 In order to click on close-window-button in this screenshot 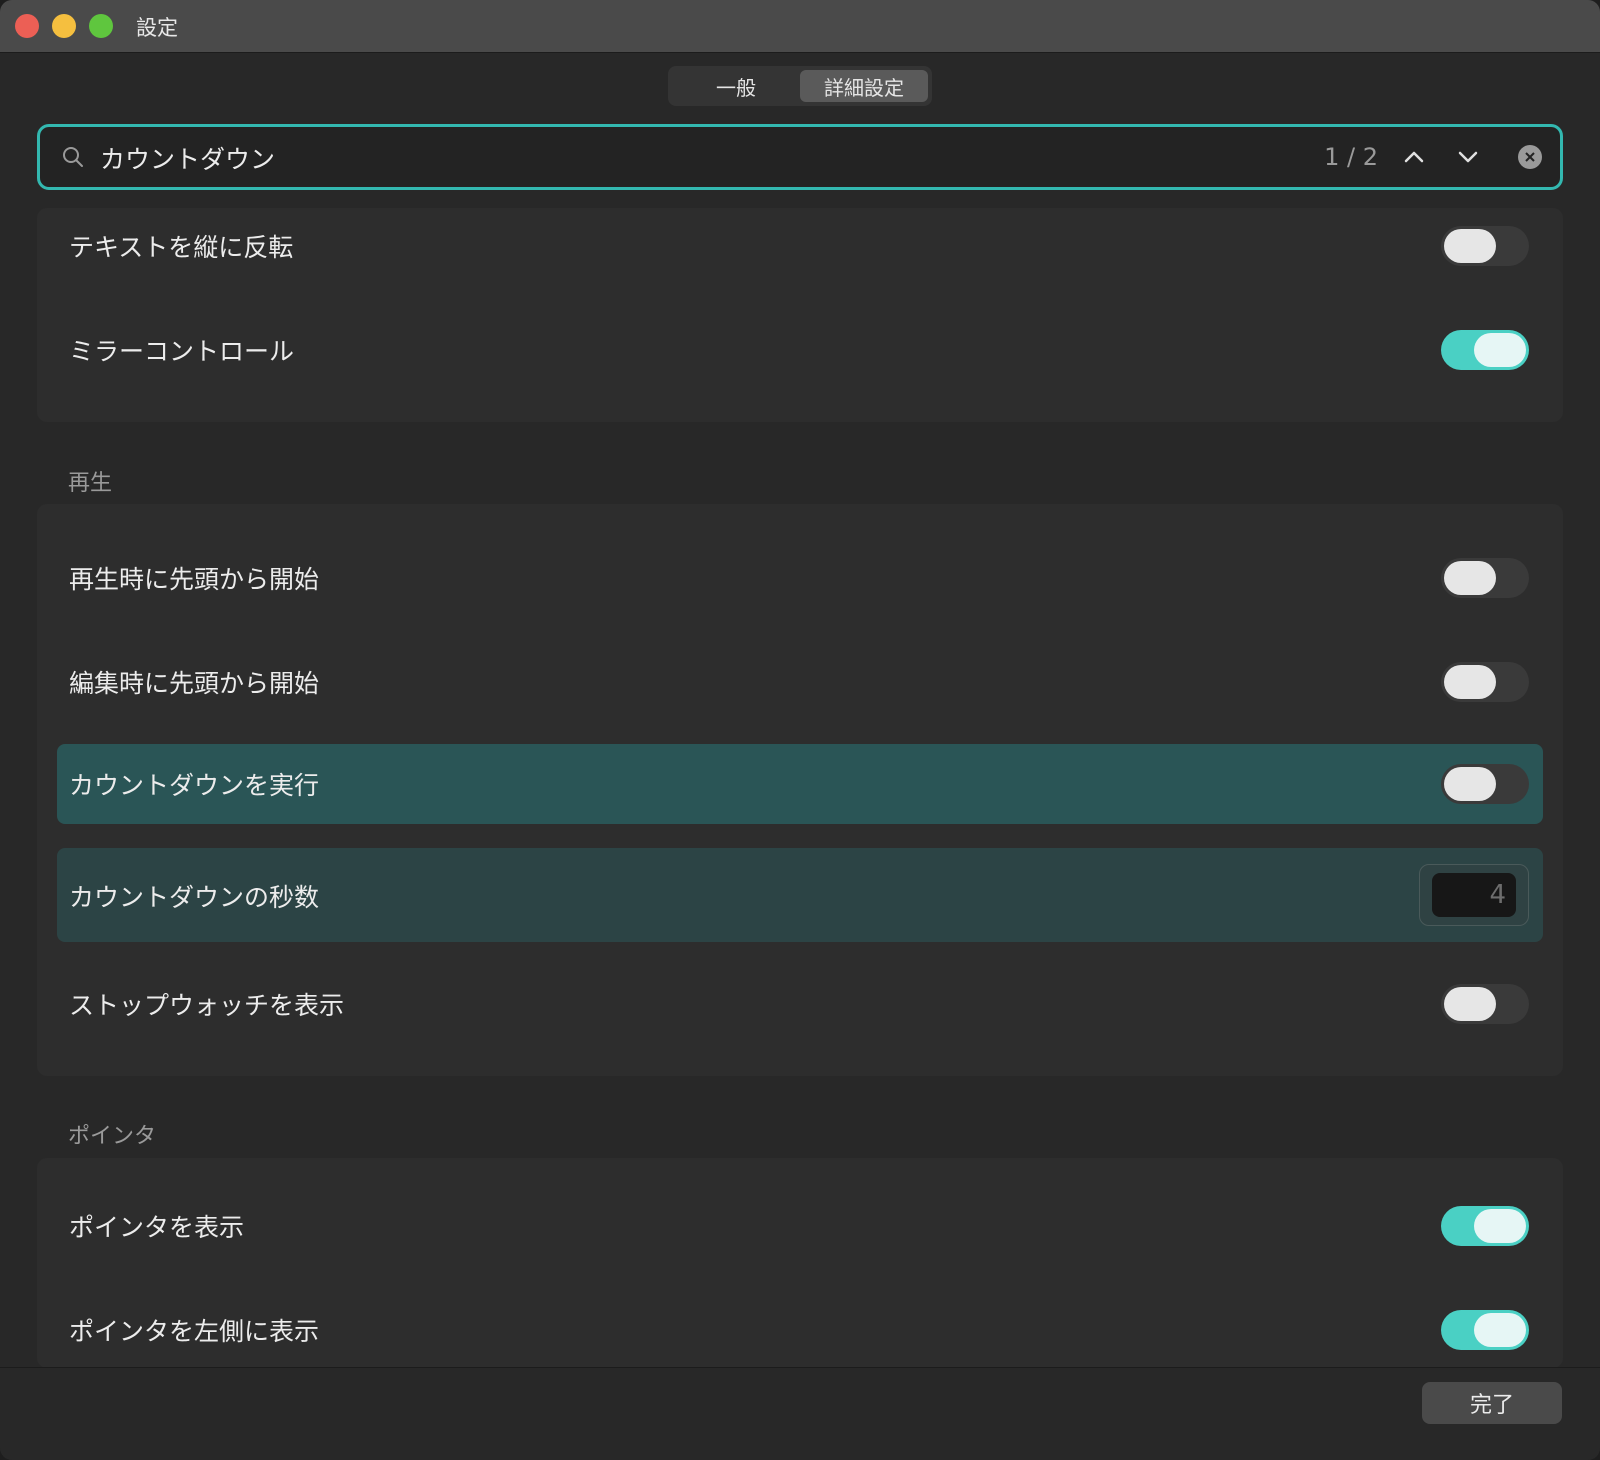, I will do `click(27, 26)`.